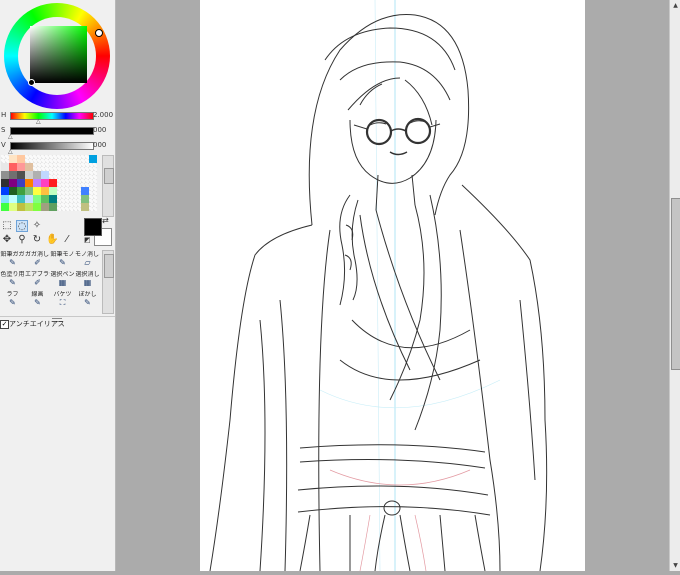  I want to click on hue-marker, so click(99, 33).